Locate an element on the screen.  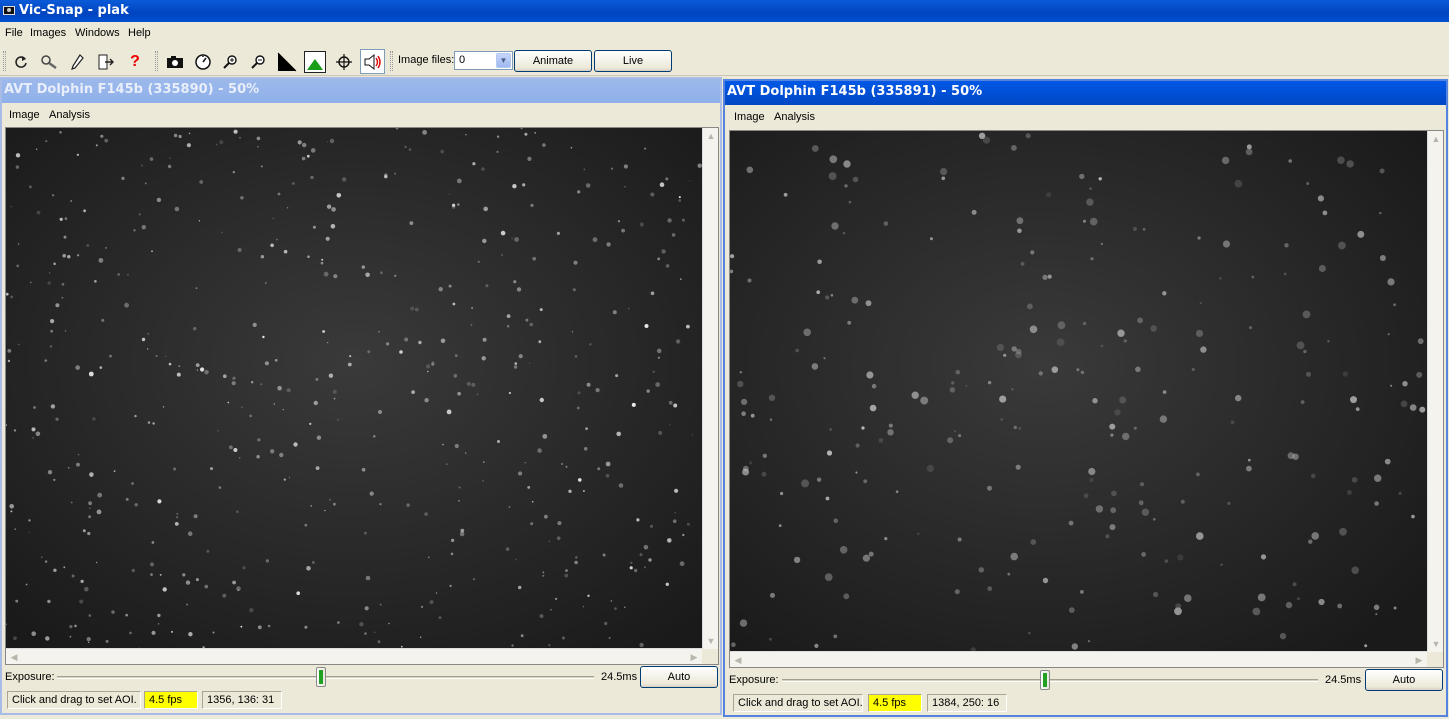
camera-window-1-menu-analysis: Analysis is located at coordinates (69, 115).